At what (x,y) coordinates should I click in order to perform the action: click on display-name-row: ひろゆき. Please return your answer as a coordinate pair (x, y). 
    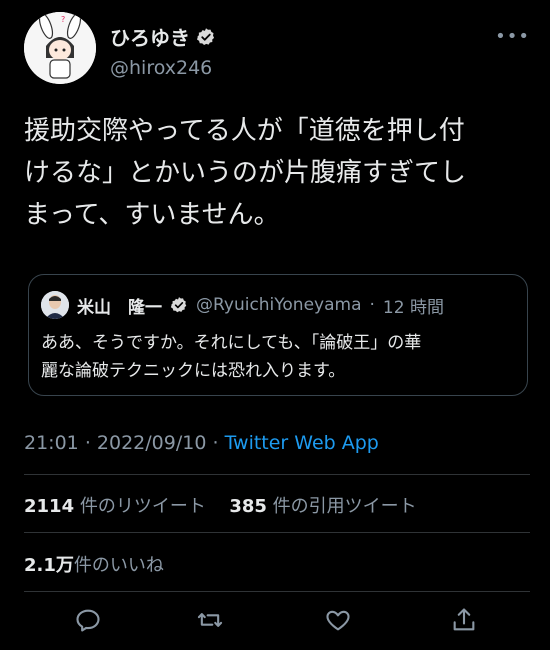
    Looking at the image, I should click on (163, 36).